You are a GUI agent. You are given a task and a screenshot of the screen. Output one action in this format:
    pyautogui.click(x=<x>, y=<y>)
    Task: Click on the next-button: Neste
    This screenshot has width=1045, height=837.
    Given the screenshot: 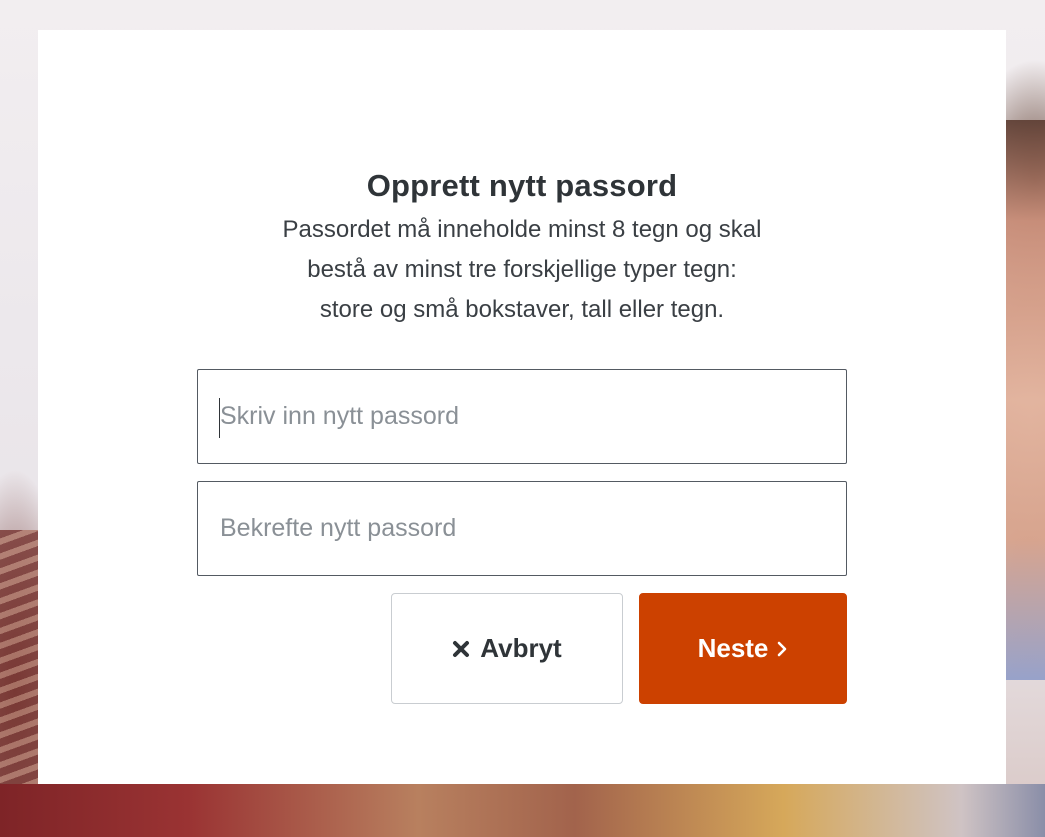 What is the action you would take?
    pyautogui.click(x=743, y=648)
    